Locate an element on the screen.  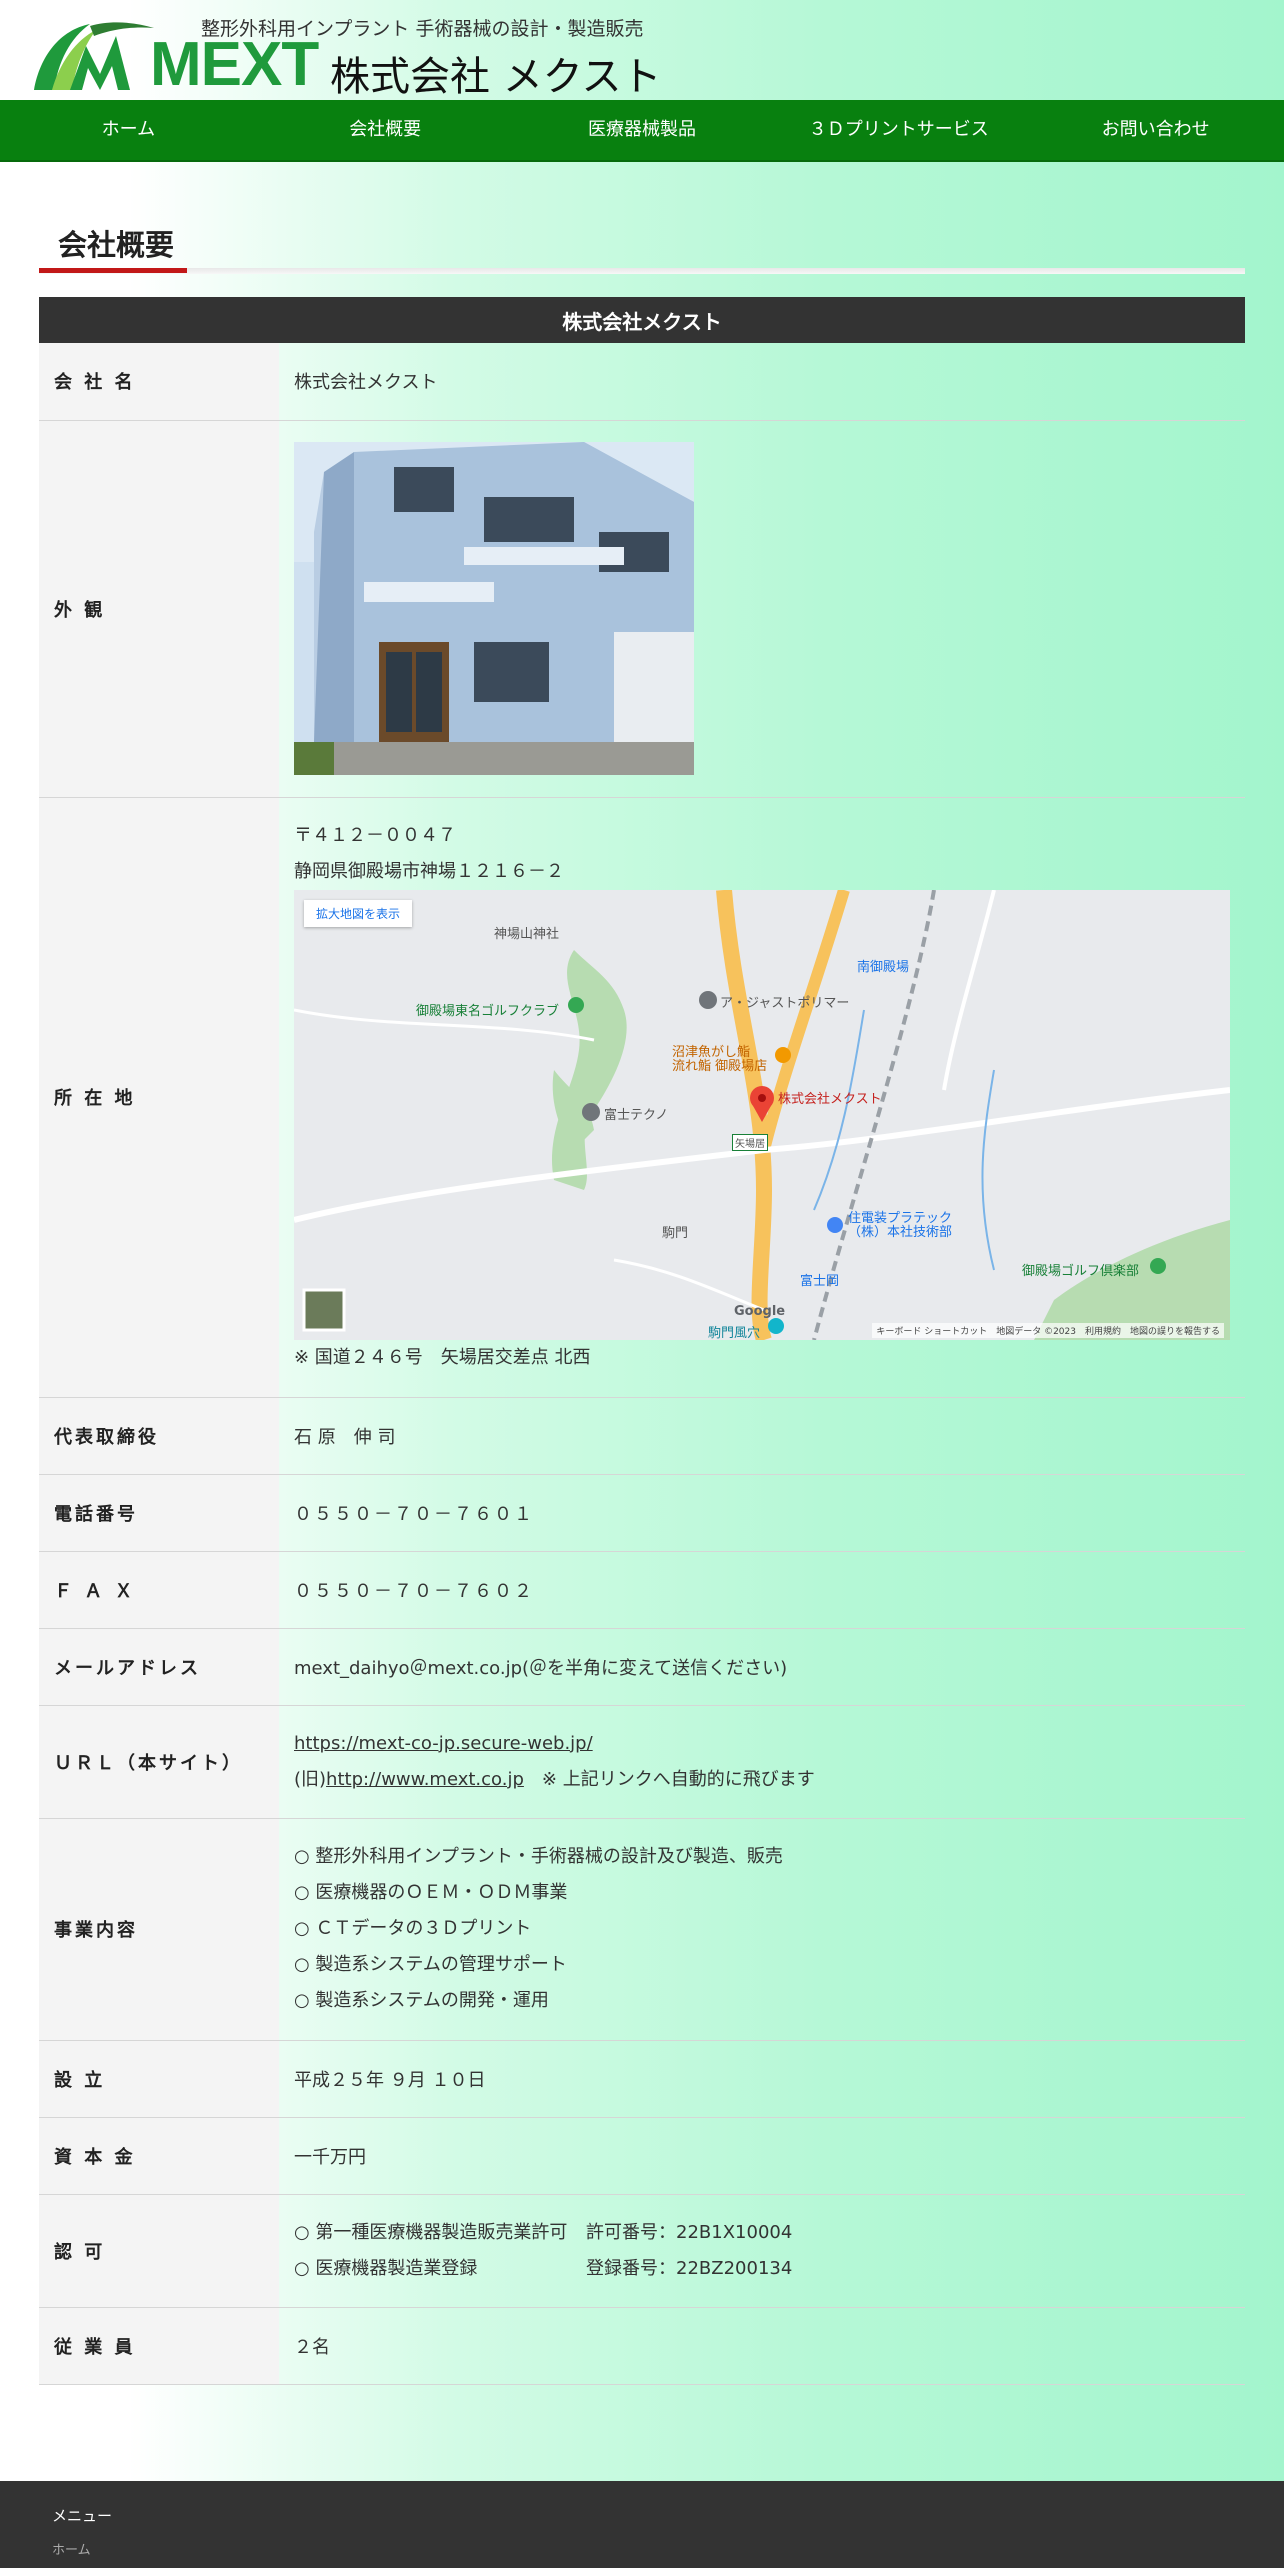
table-row-company: 会 社 名 株式会社メクスト is located at coordinates (642, 382).